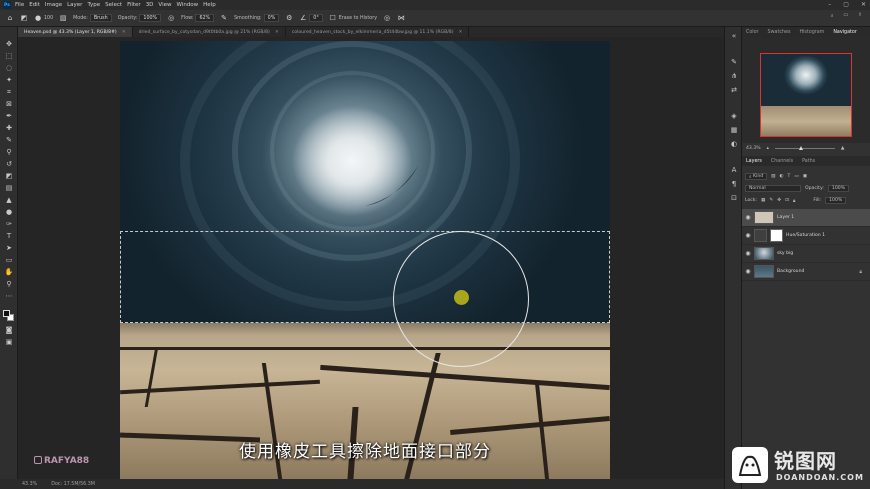  Describe the element at coordinates (113, 5) in the screenshot. I see `menu-select: Select` at that location.